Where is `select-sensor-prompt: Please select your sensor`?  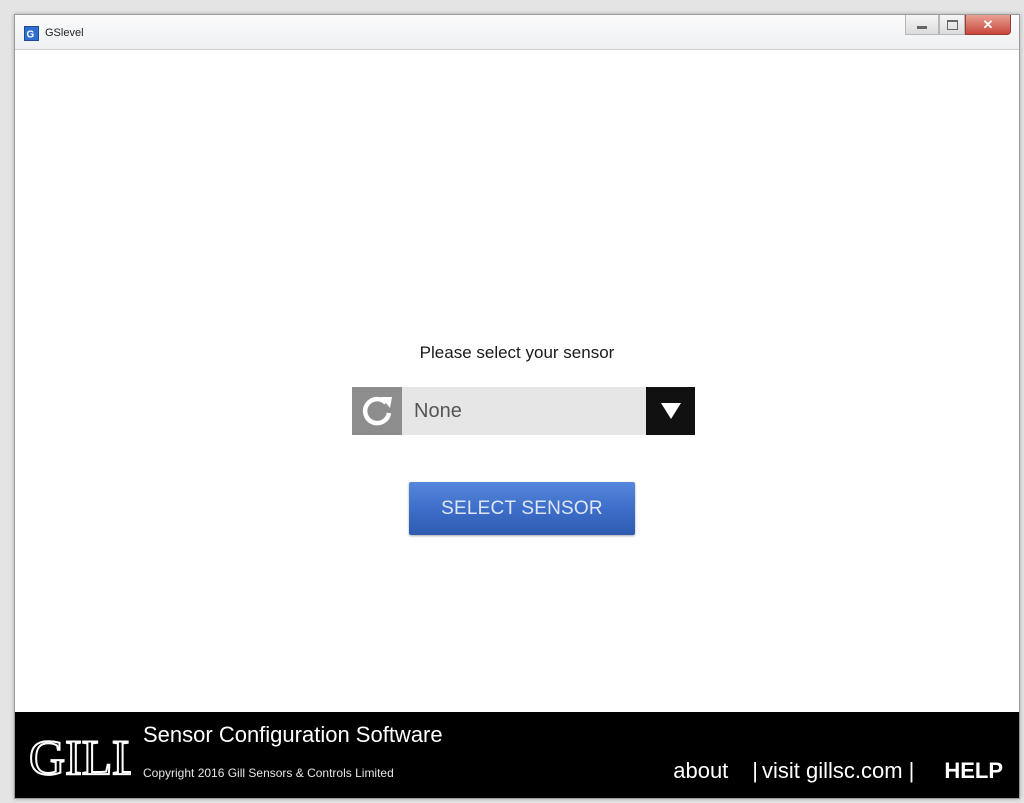
select-sensor-prompt: Please select your sensor is located at coordinates (517, 352).